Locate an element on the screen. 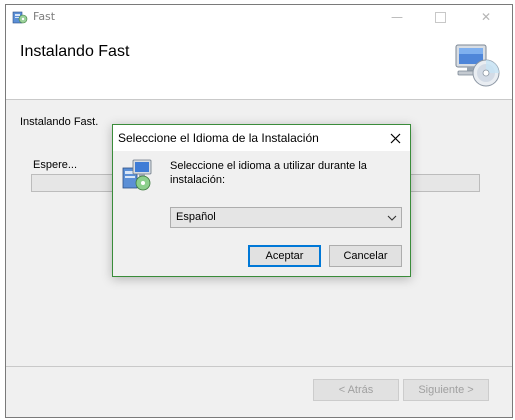 This screenshot has height=420, width=515. dialog-title: Seleccione el Idioma de la Instalación is located at coordinates (218, 138).